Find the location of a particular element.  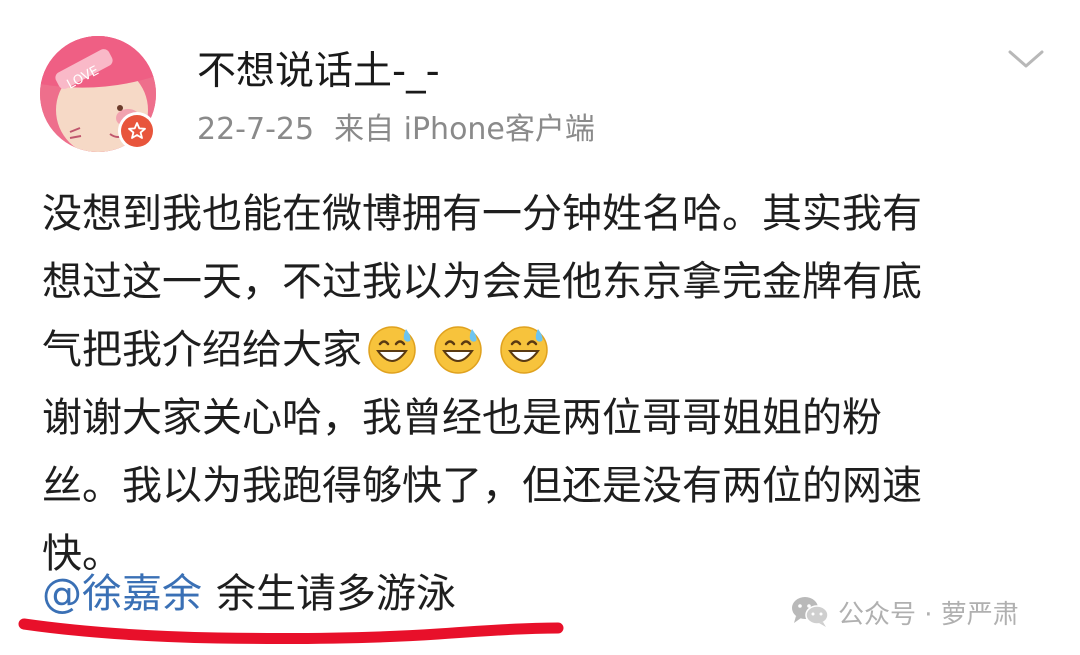

post-line: 气把我介绍给大家 is located at coordinates (202, 350).